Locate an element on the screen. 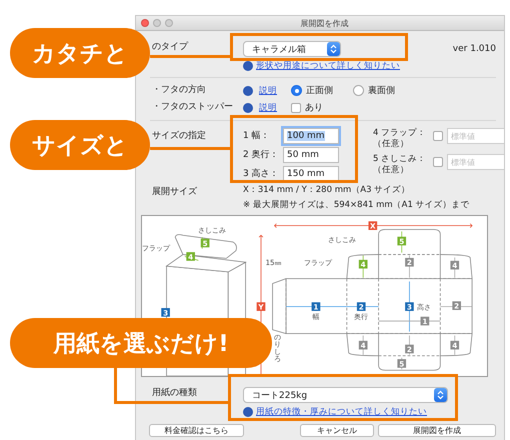 The height and width of the screenshot is (440, 510). field-label: のタイプ is located at coordinates (170, 47).